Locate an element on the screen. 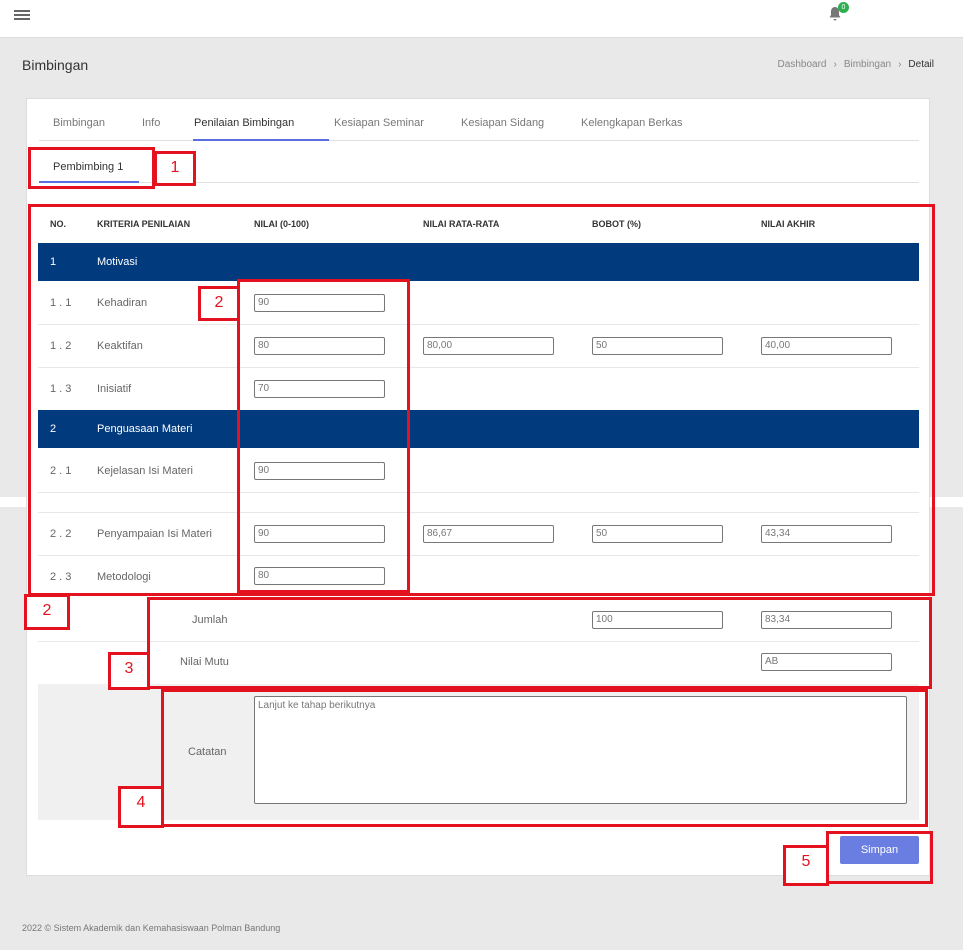 This screenshot has height=950, width=963. breadcrumb-detail: Detail is located at coordinates (921, 64).